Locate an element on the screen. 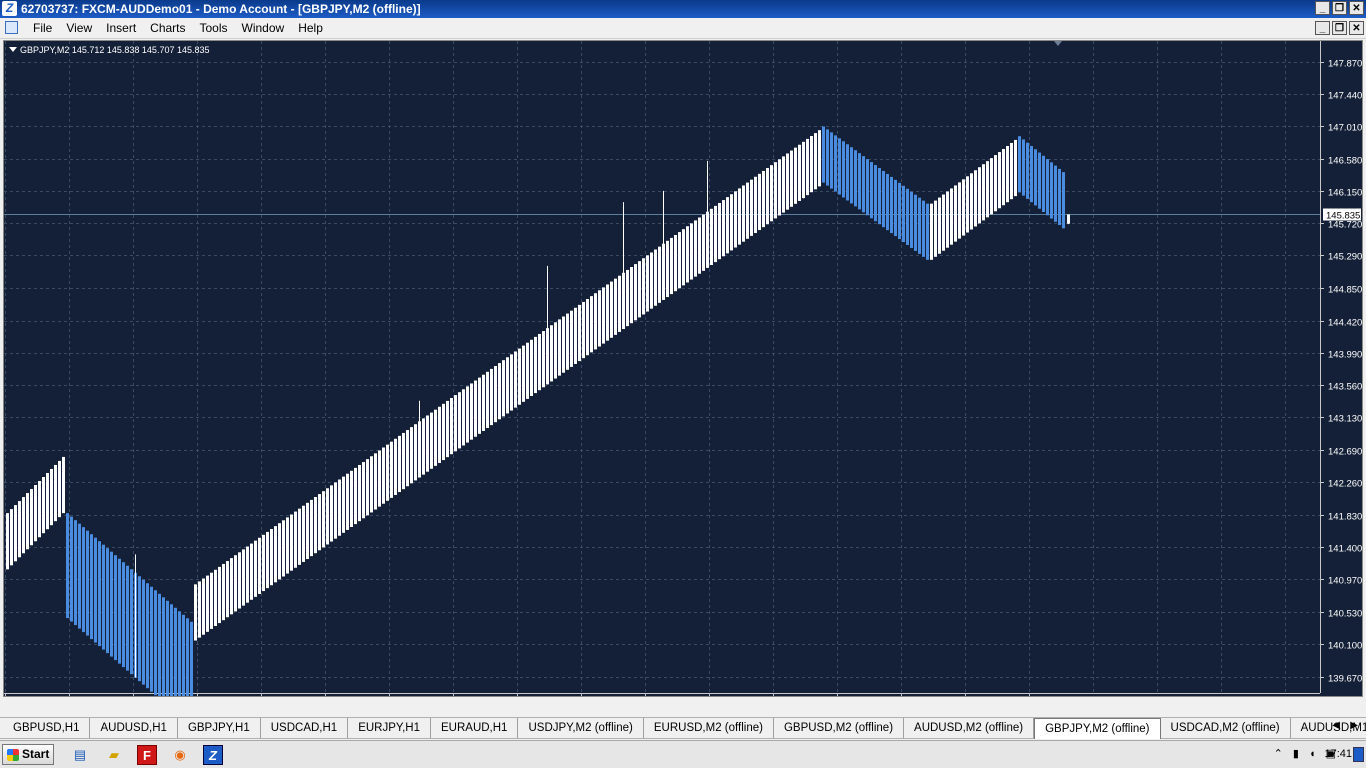 This screenshot has height=768, width=1366. app-f-icon: F is located at coordinates (147, 755).